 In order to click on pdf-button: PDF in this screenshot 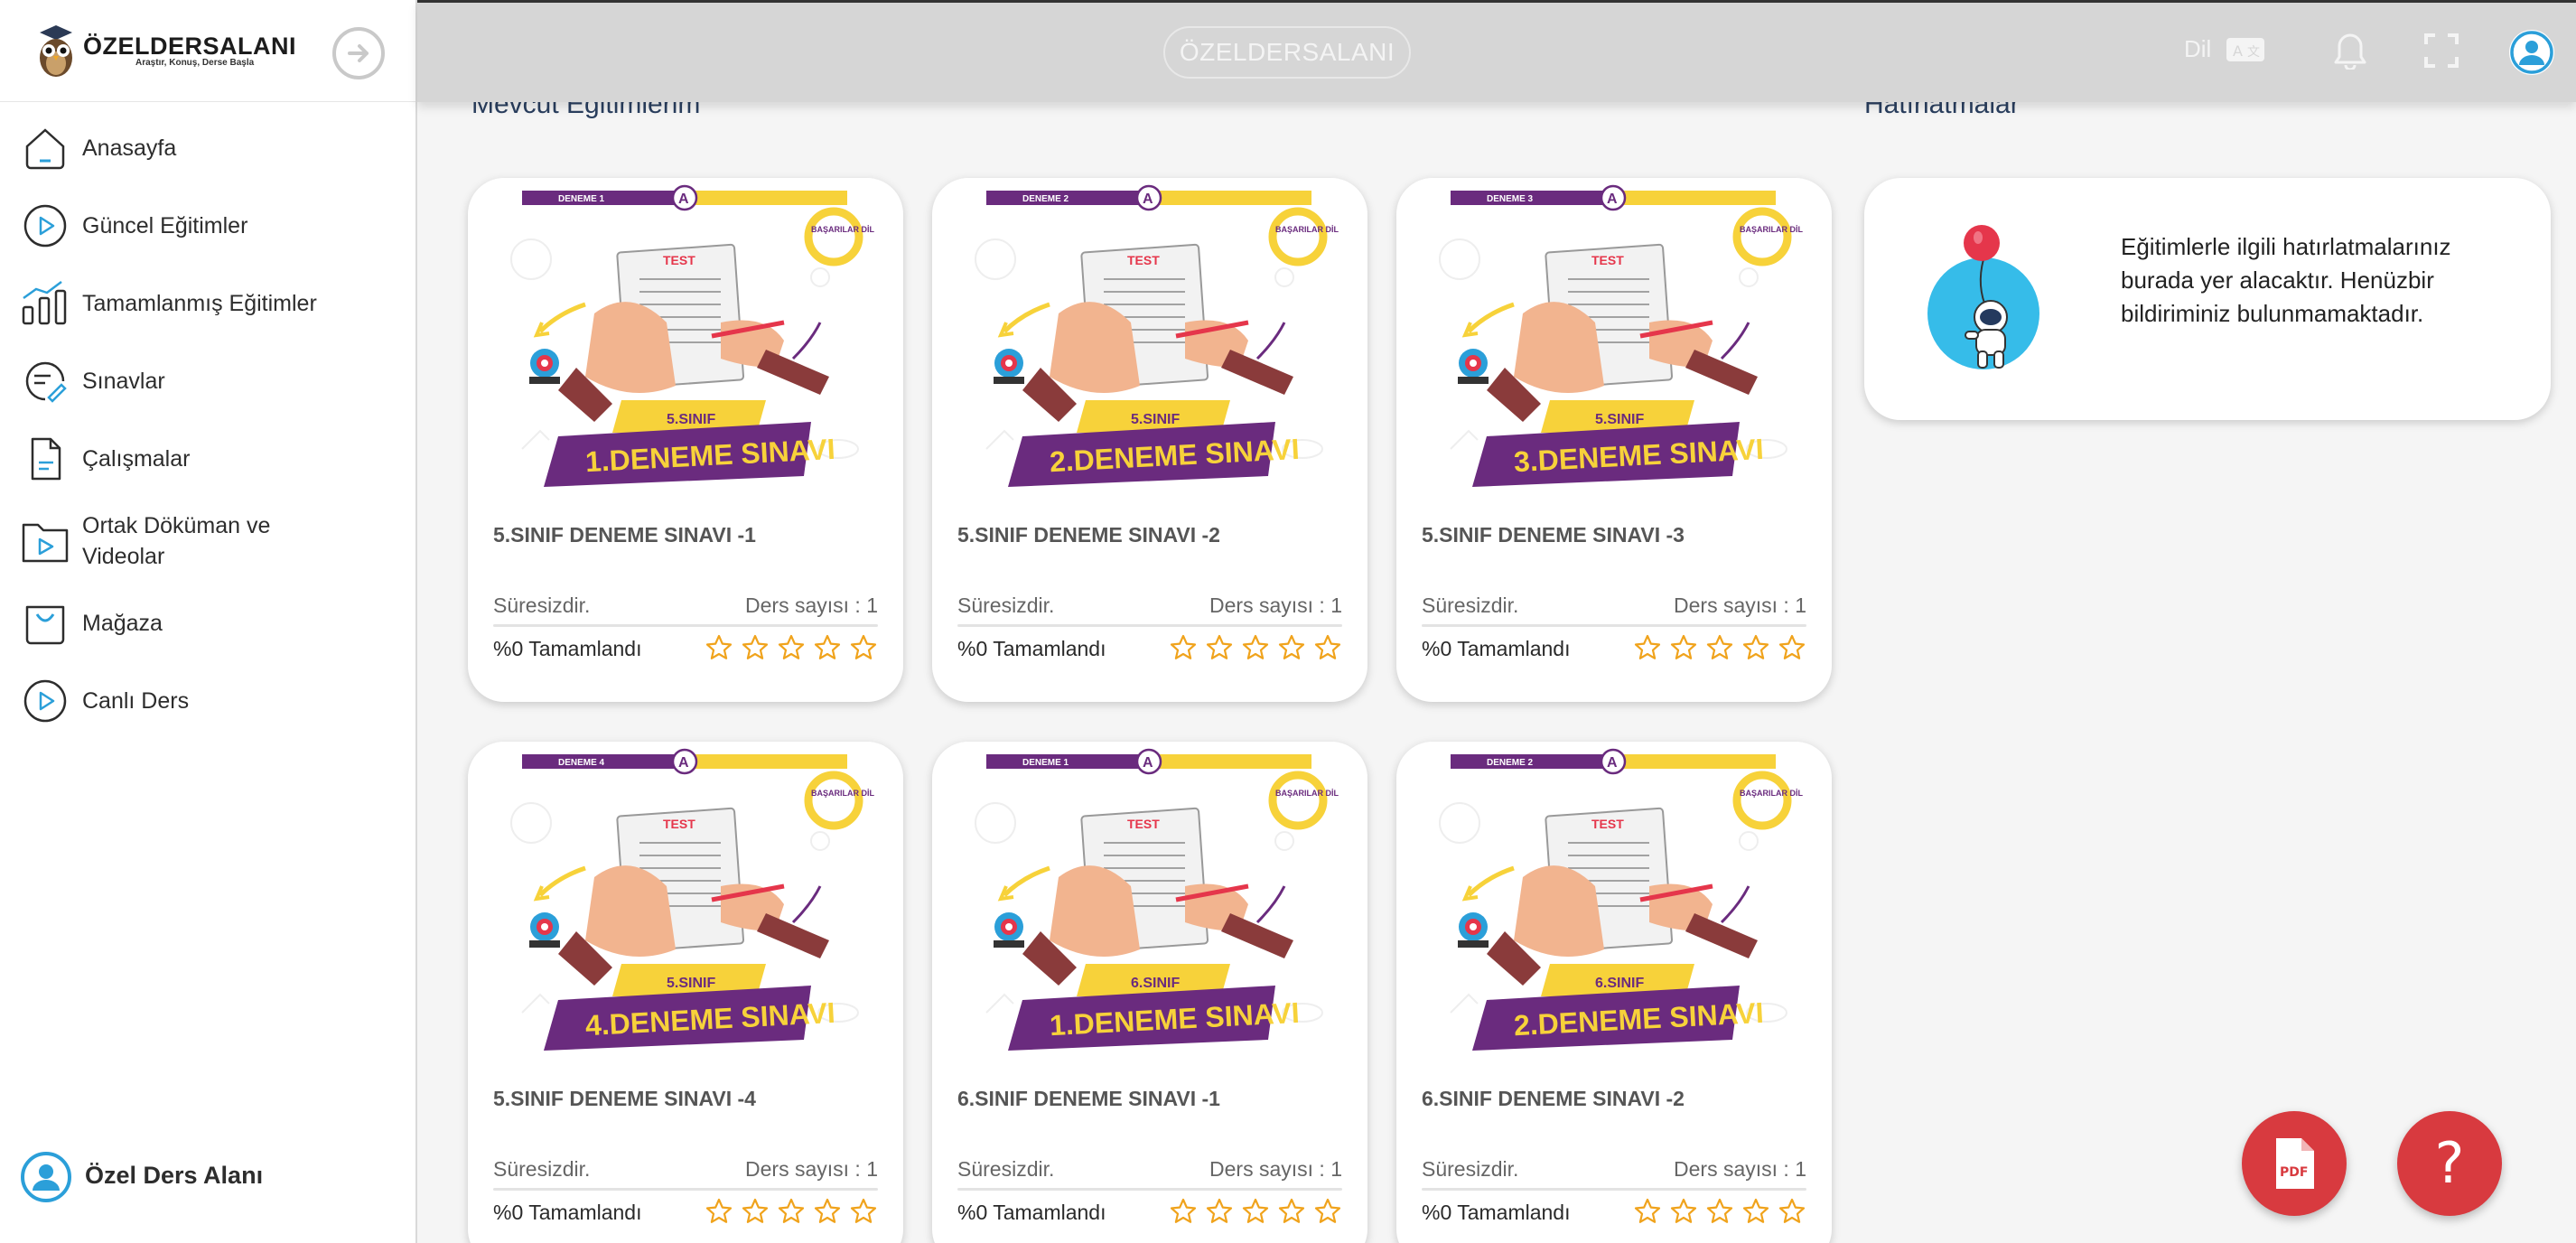, I will do `click(2294, 1163)`.